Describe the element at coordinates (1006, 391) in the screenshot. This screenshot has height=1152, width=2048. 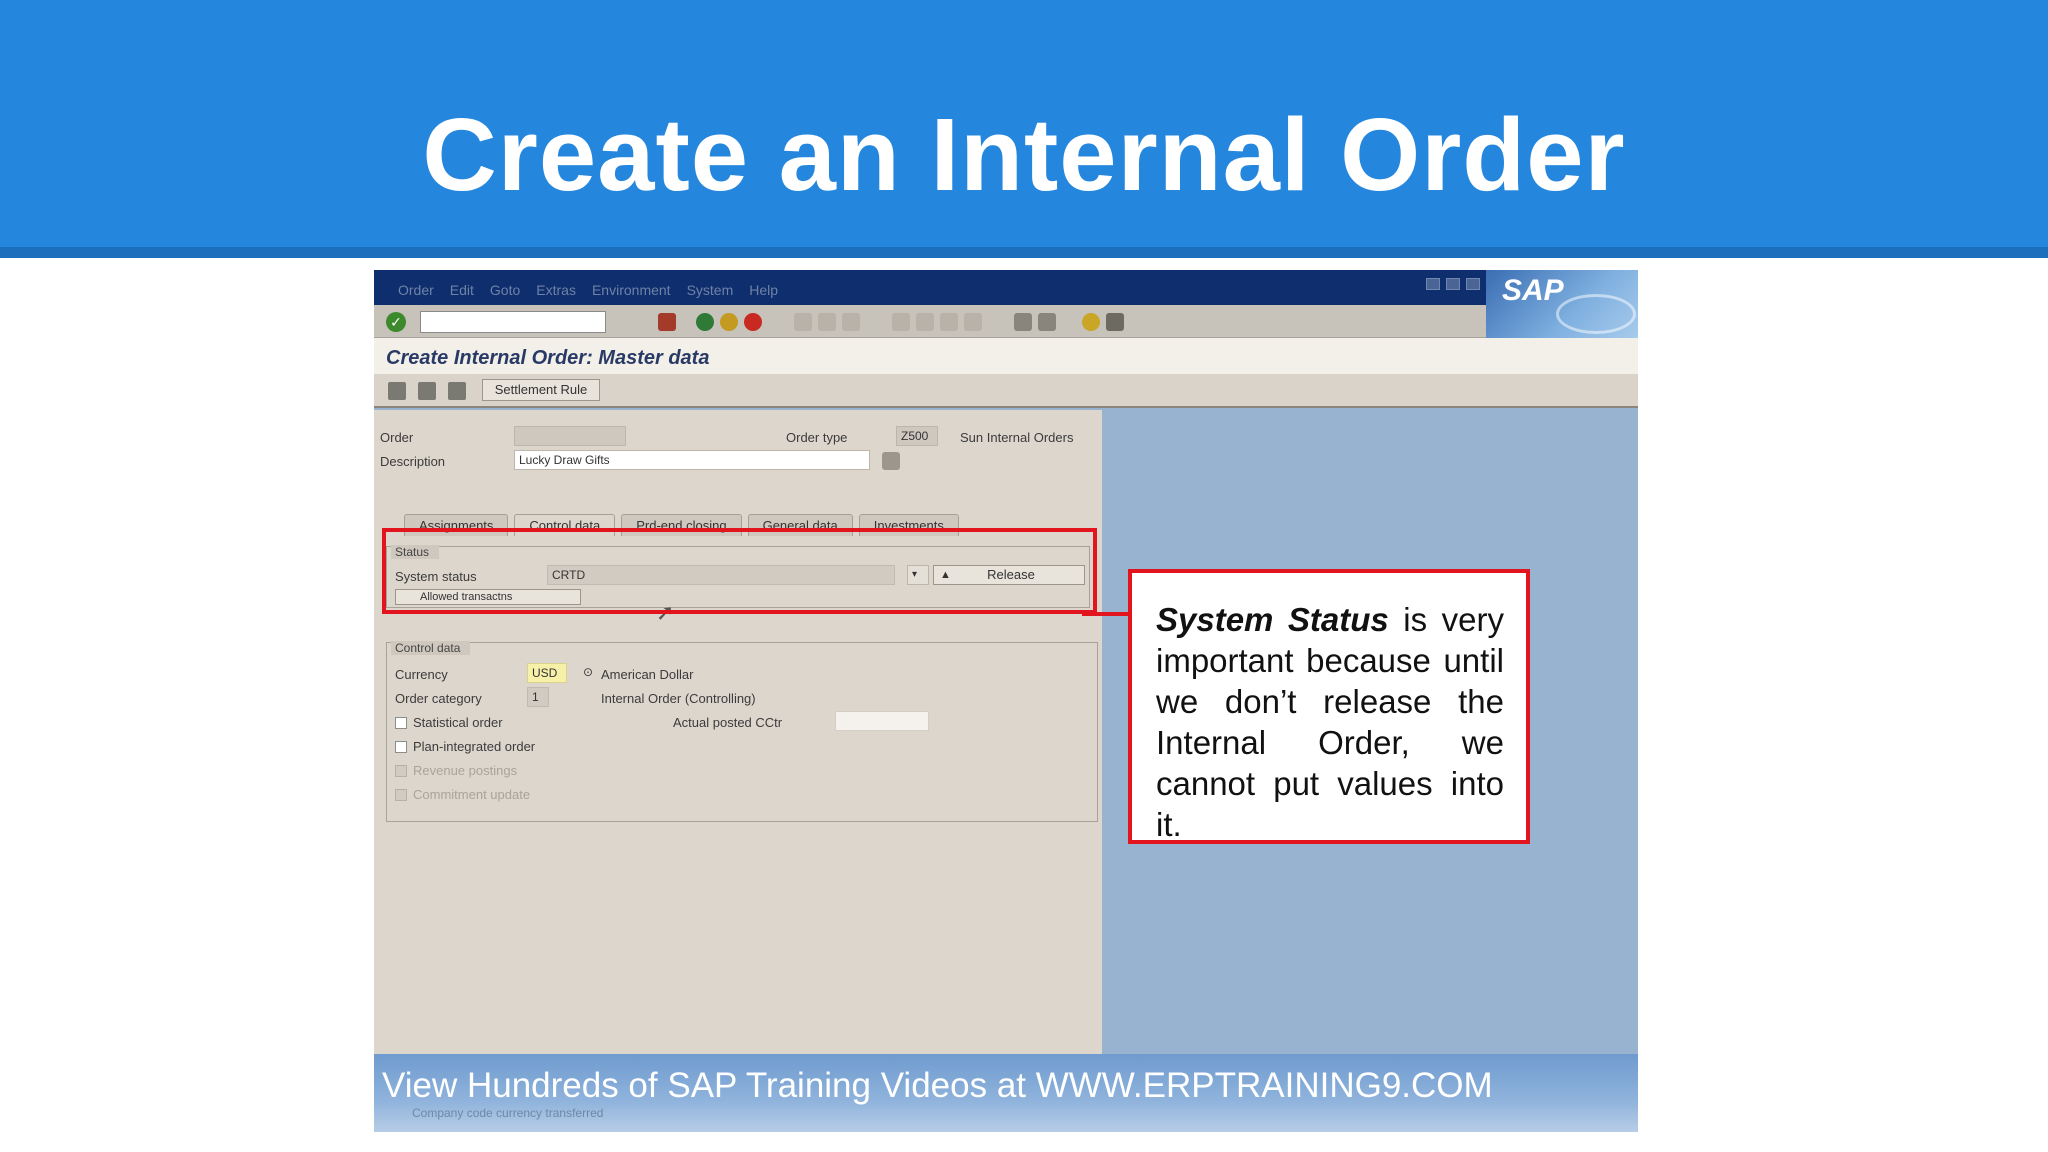
I see `application-toolbar: Settlement Rule` at that location.